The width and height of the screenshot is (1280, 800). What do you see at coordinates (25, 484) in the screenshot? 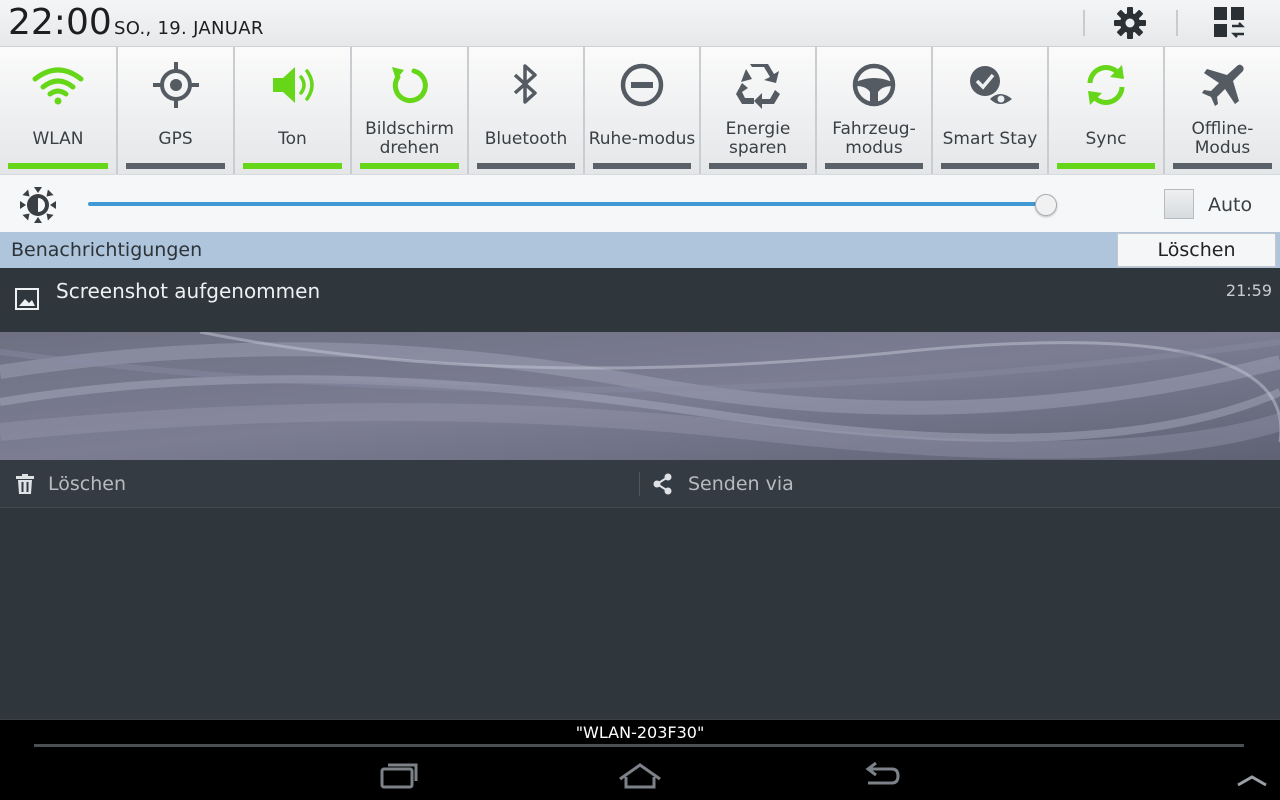
I see `trash-icon` at bounding box center [25, 484].